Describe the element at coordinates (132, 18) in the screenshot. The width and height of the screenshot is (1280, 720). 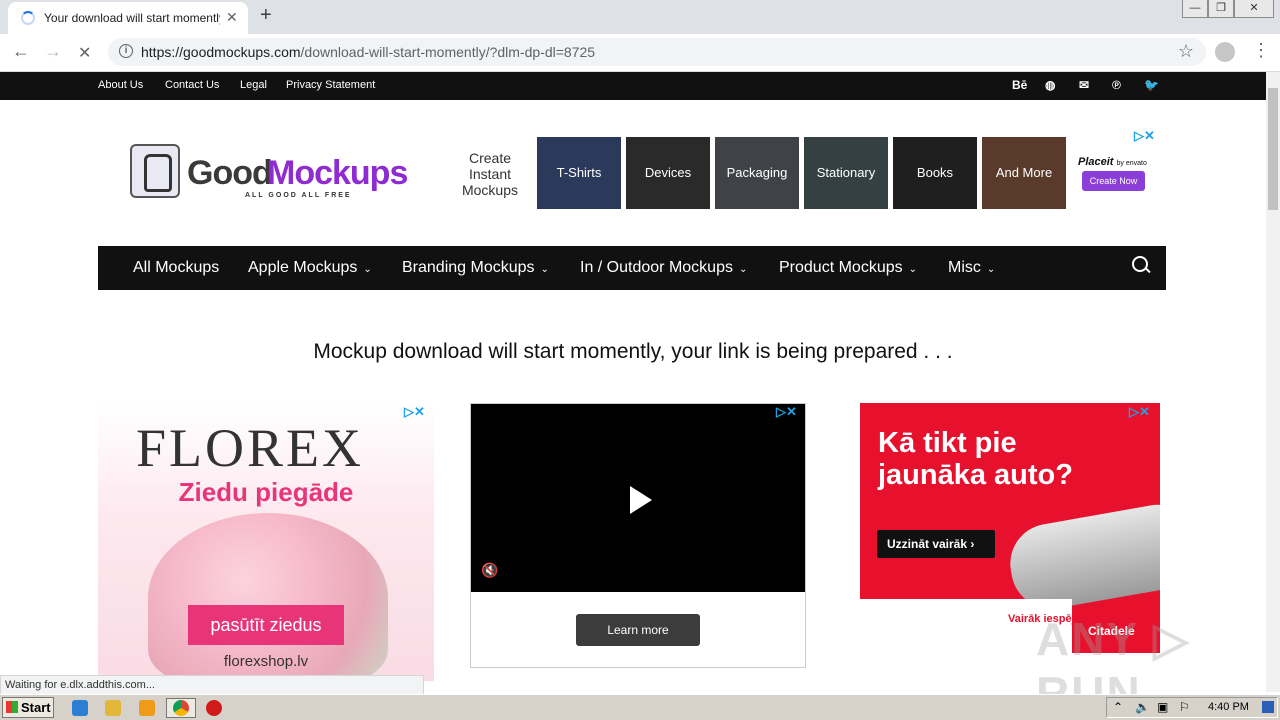
I see `tab-title: Your download will start momently! -` at that location.